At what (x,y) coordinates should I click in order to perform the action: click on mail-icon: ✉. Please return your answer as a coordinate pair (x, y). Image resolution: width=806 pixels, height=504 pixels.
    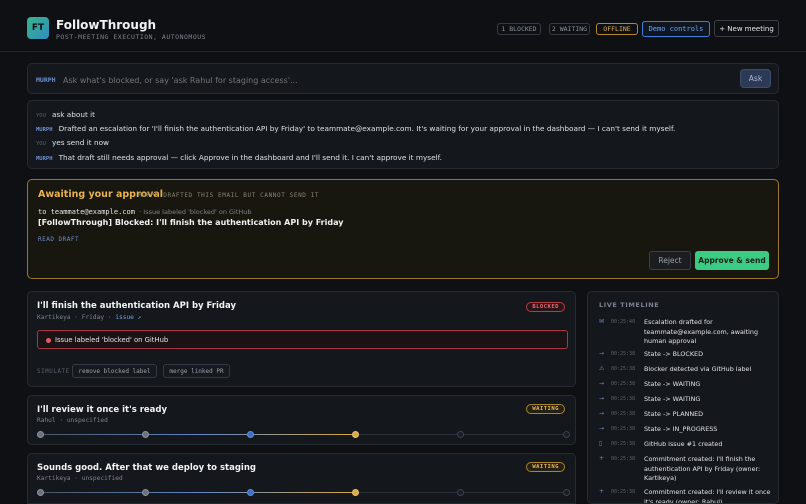
    Looking at the image, I should click on (602, 321).